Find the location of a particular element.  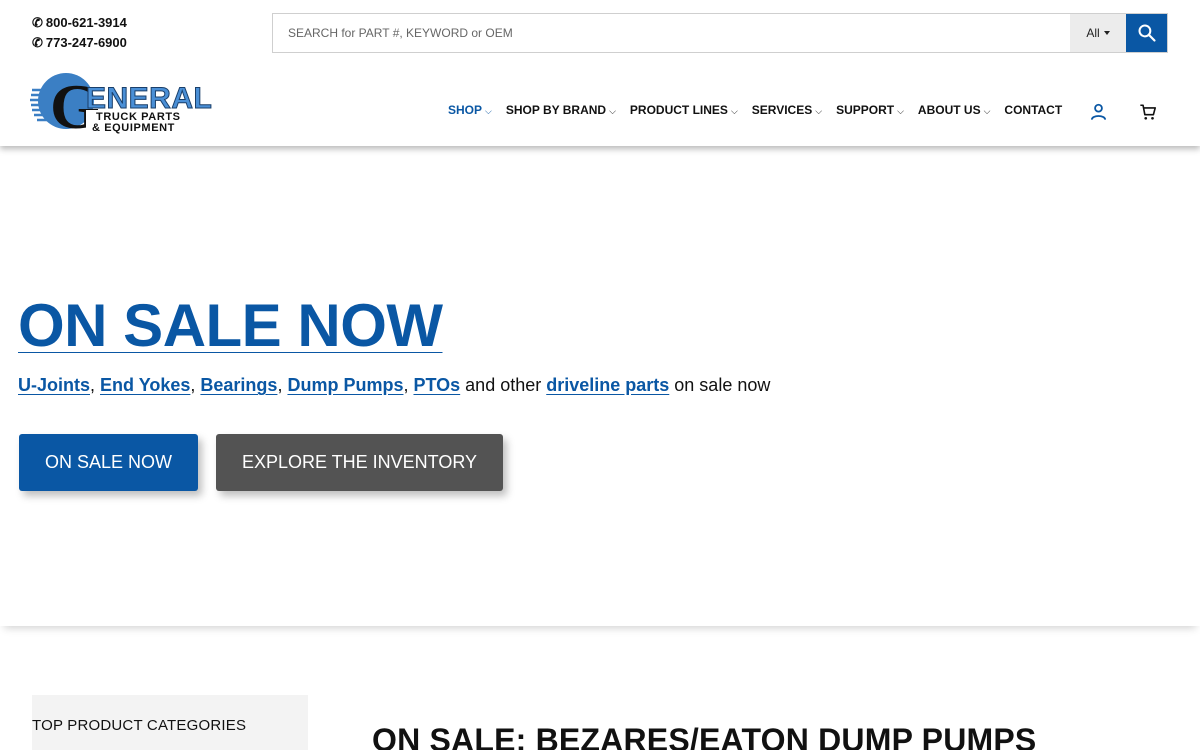

nav-services: SERVICES ⌵ is located at coordinates (787, 110).